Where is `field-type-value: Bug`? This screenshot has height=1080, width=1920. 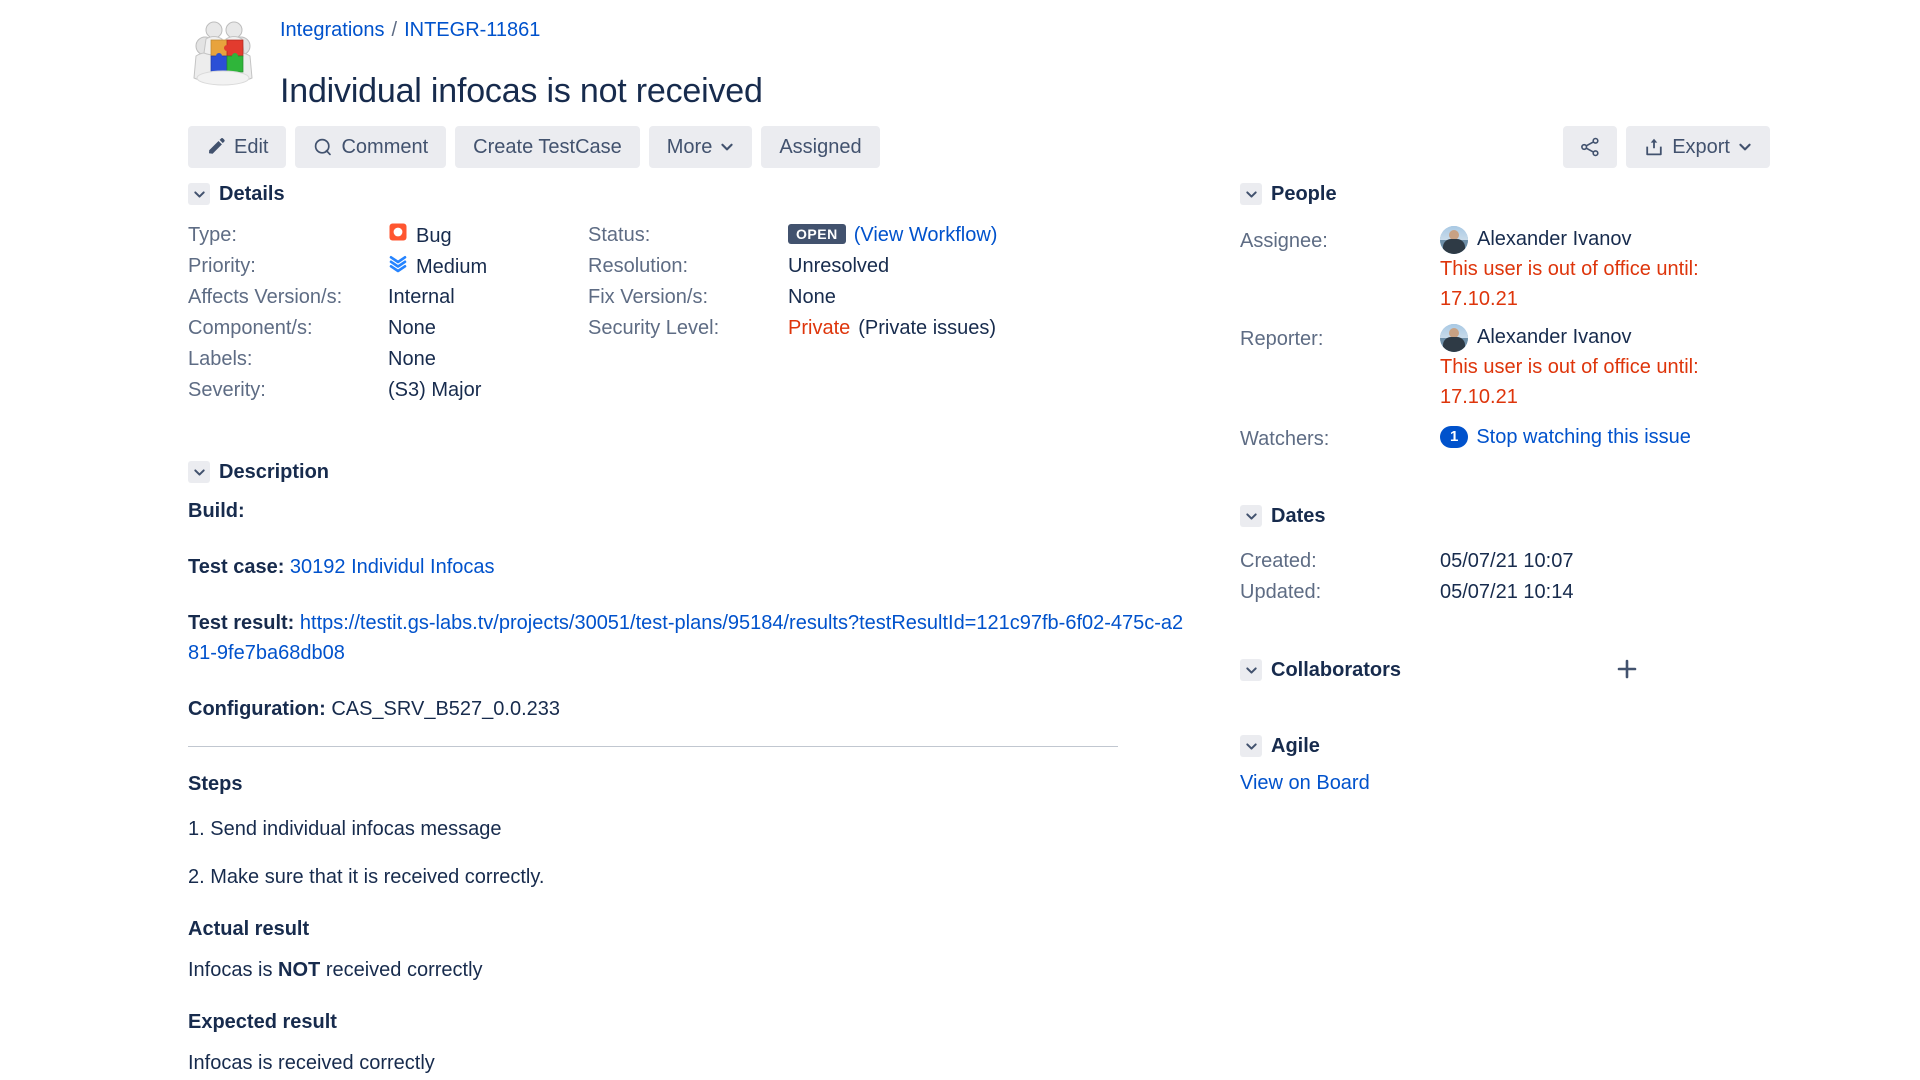
field-type-value: Bug is located at coordinates (420, 235).